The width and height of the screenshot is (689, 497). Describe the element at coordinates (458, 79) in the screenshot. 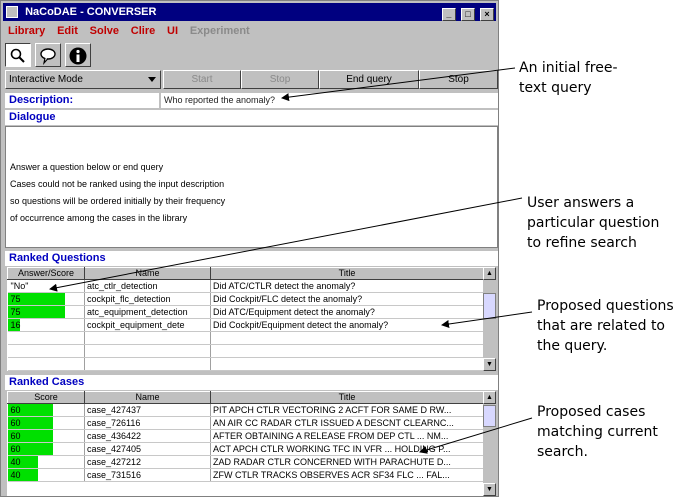

I see `stop-button: Stop` at that location.